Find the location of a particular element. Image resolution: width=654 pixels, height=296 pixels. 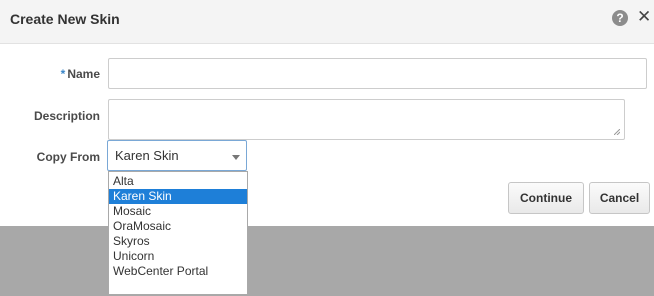

copy-from-label: Copy From is located at coordinates (68, 157).